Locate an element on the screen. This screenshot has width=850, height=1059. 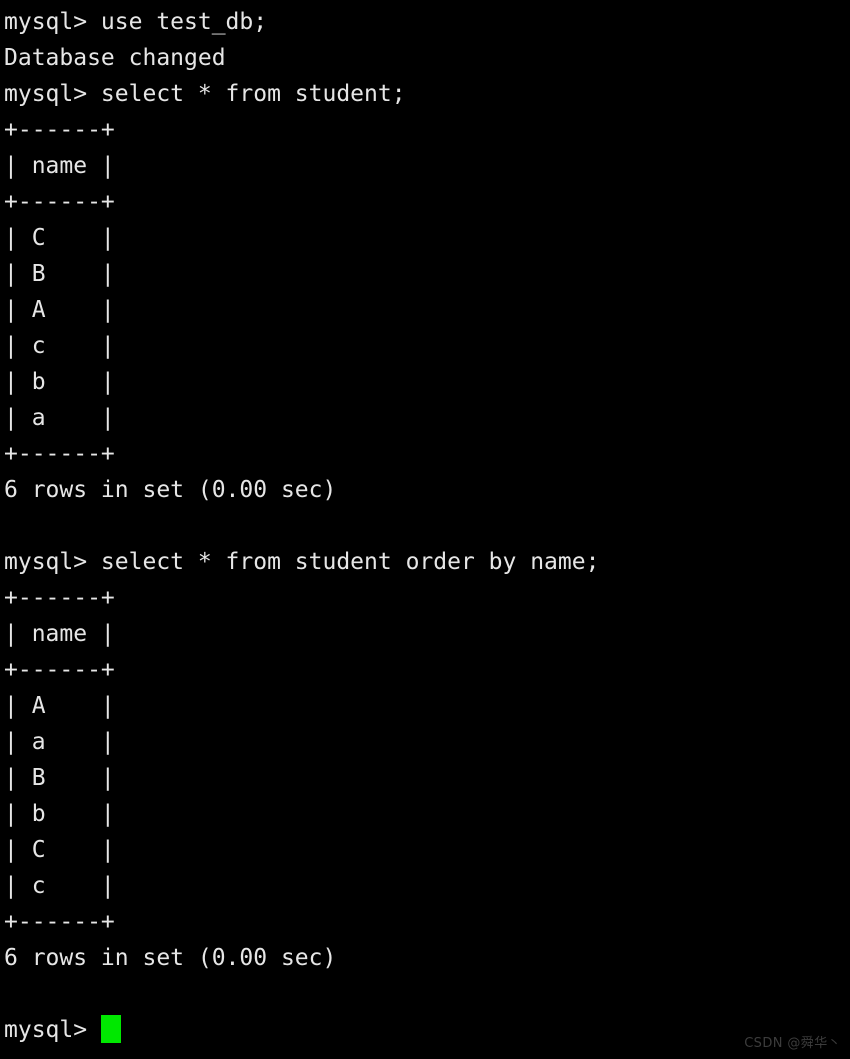
terminal-line: Database changed is located at coordinates (115, 58).